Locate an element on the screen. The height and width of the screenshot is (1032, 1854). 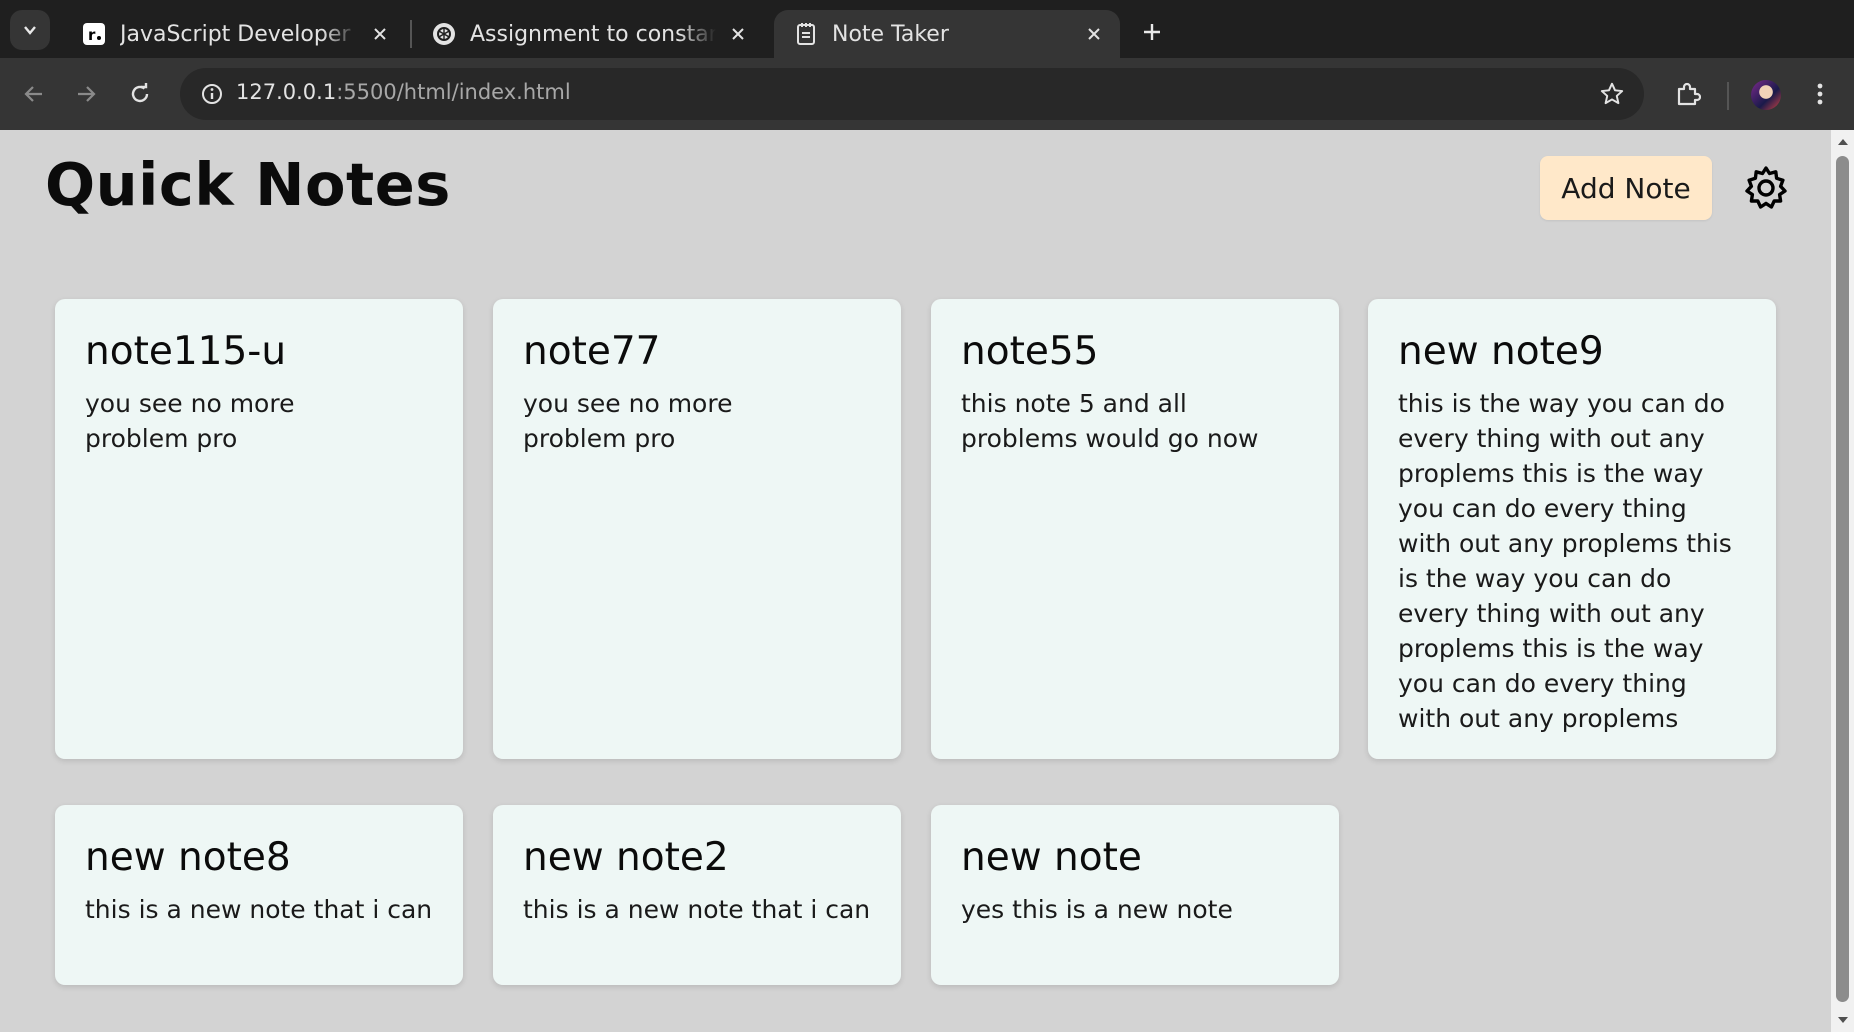
browser-menu-button is located at coordinates (1820, 94).